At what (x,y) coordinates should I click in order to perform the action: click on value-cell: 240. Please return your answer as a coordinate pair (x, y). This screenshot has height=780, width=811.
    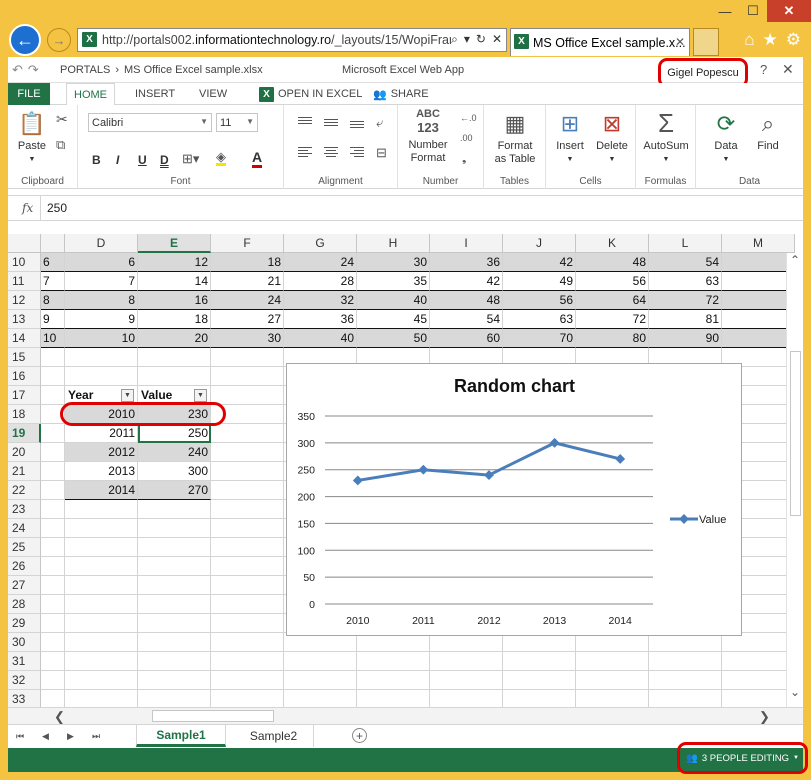
    Looking at the image, I should click on (174, 452).